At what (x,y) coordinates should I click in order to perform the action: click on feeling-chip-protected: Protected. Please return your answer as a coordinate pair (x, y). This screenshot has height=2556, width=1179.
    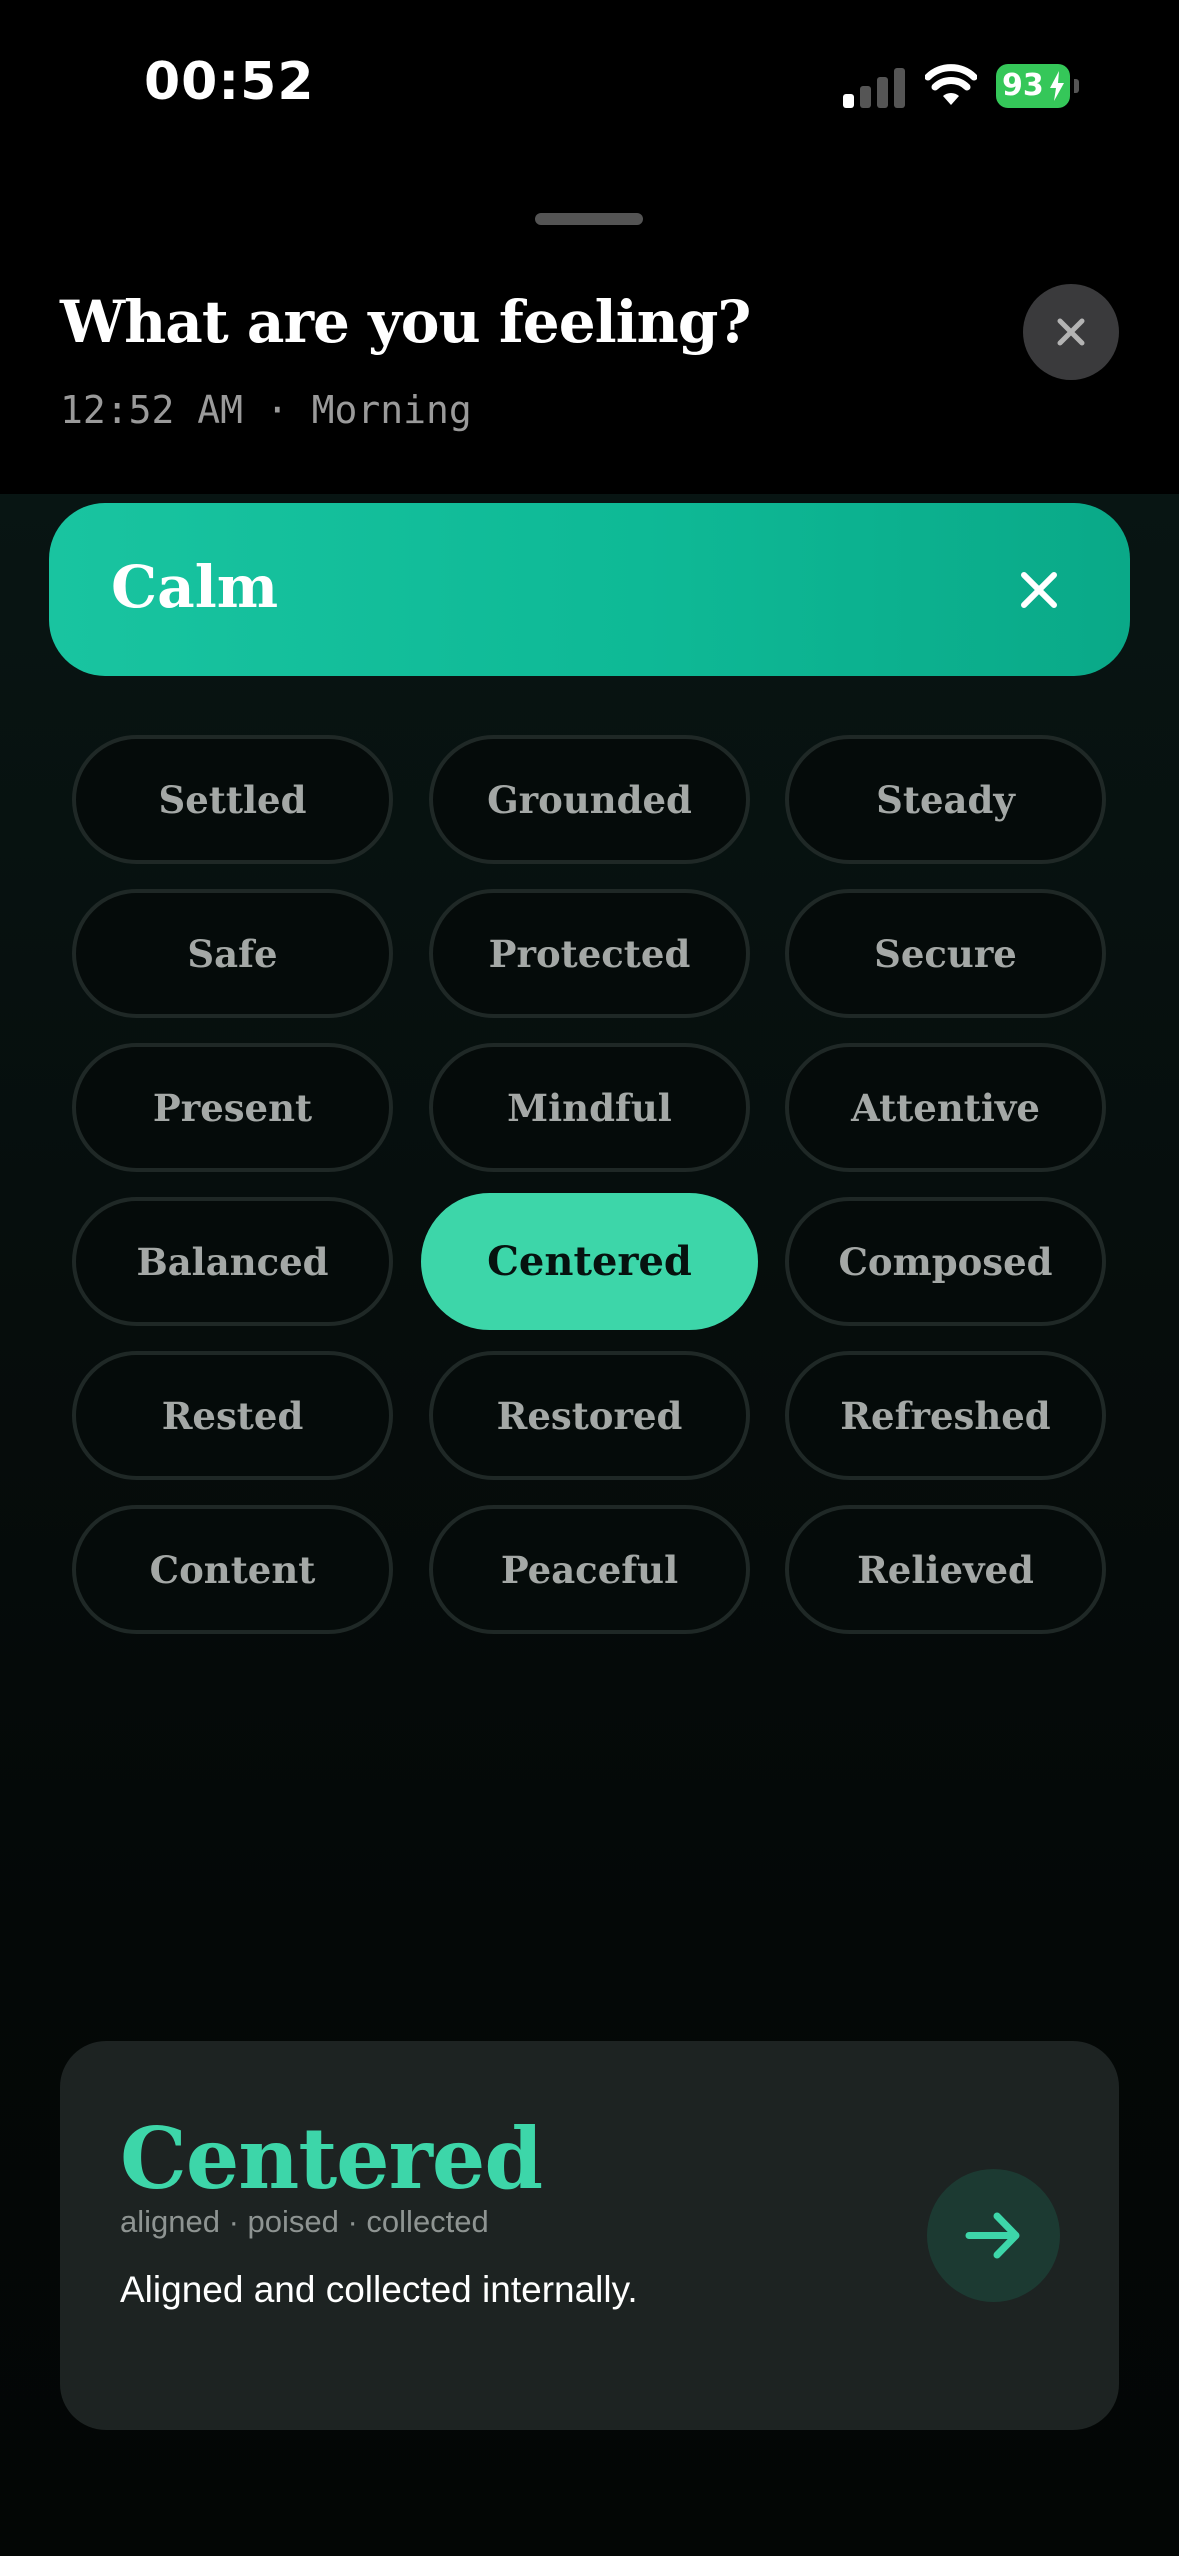
    Looking at the image, I should click on (589, 953).